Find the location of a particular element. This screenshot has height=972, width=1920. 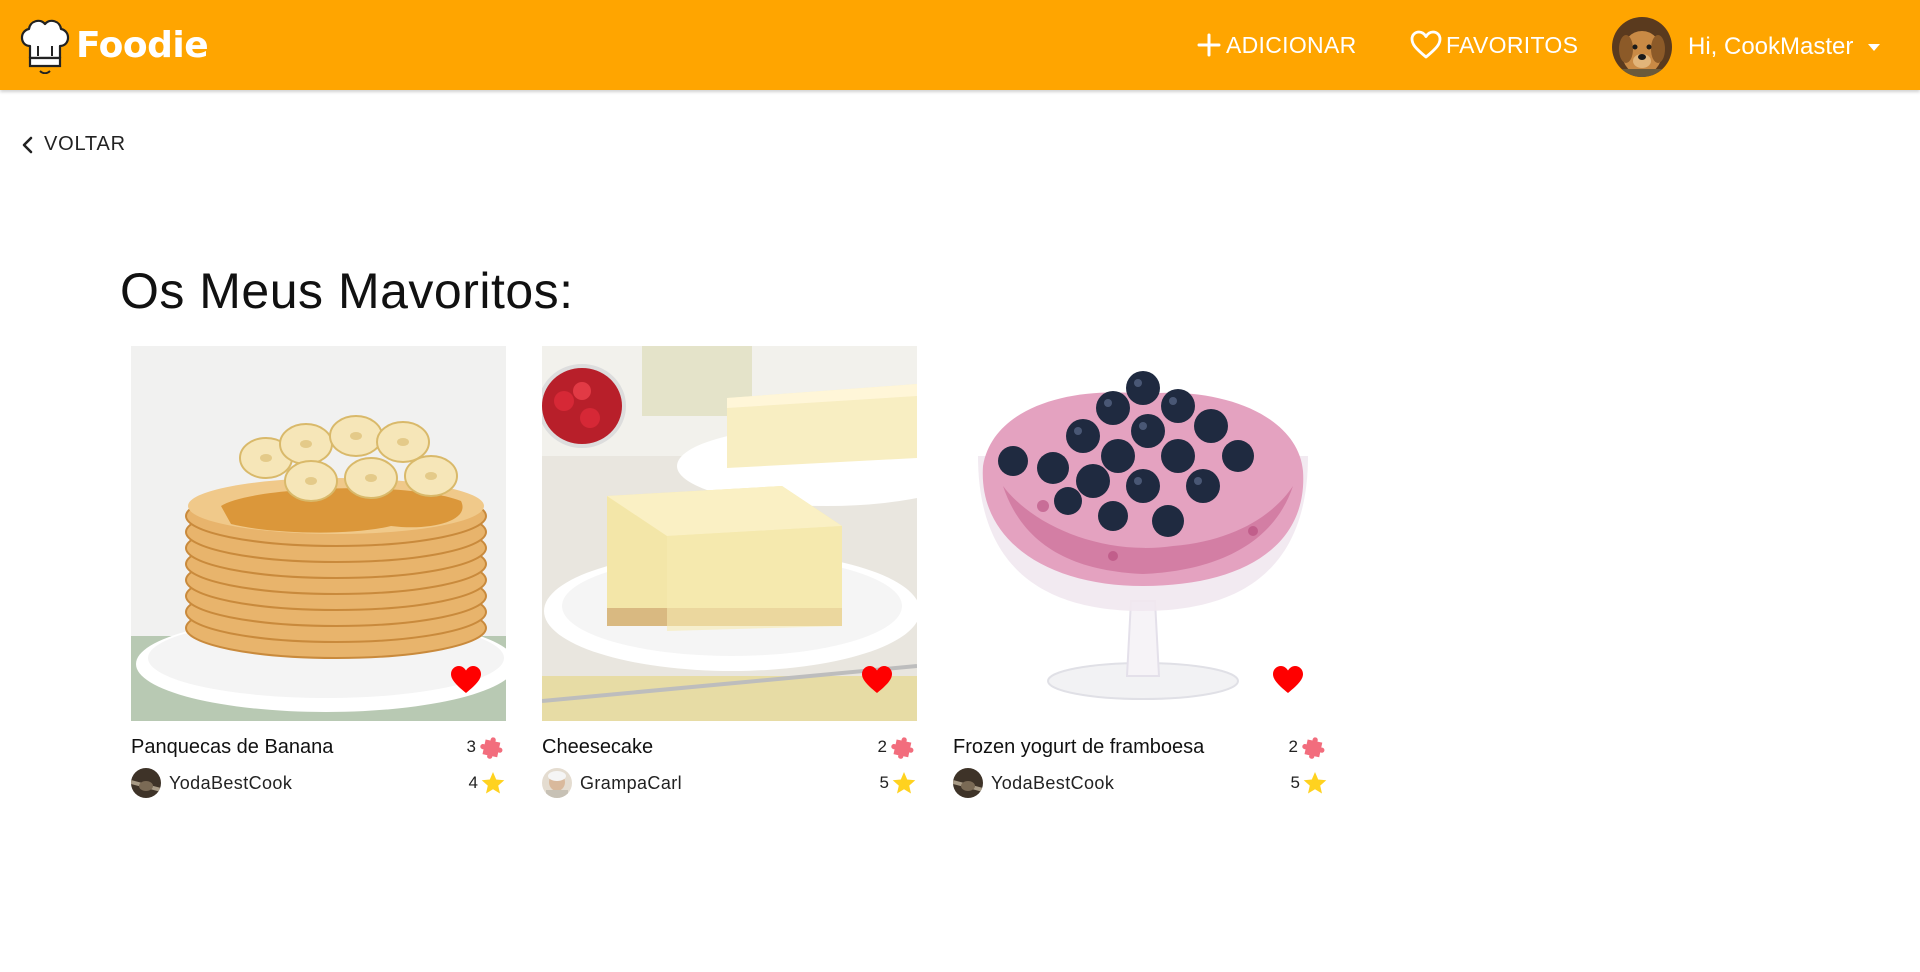

recipe-author: GrampaCarl is located at coordinates (612, 783).